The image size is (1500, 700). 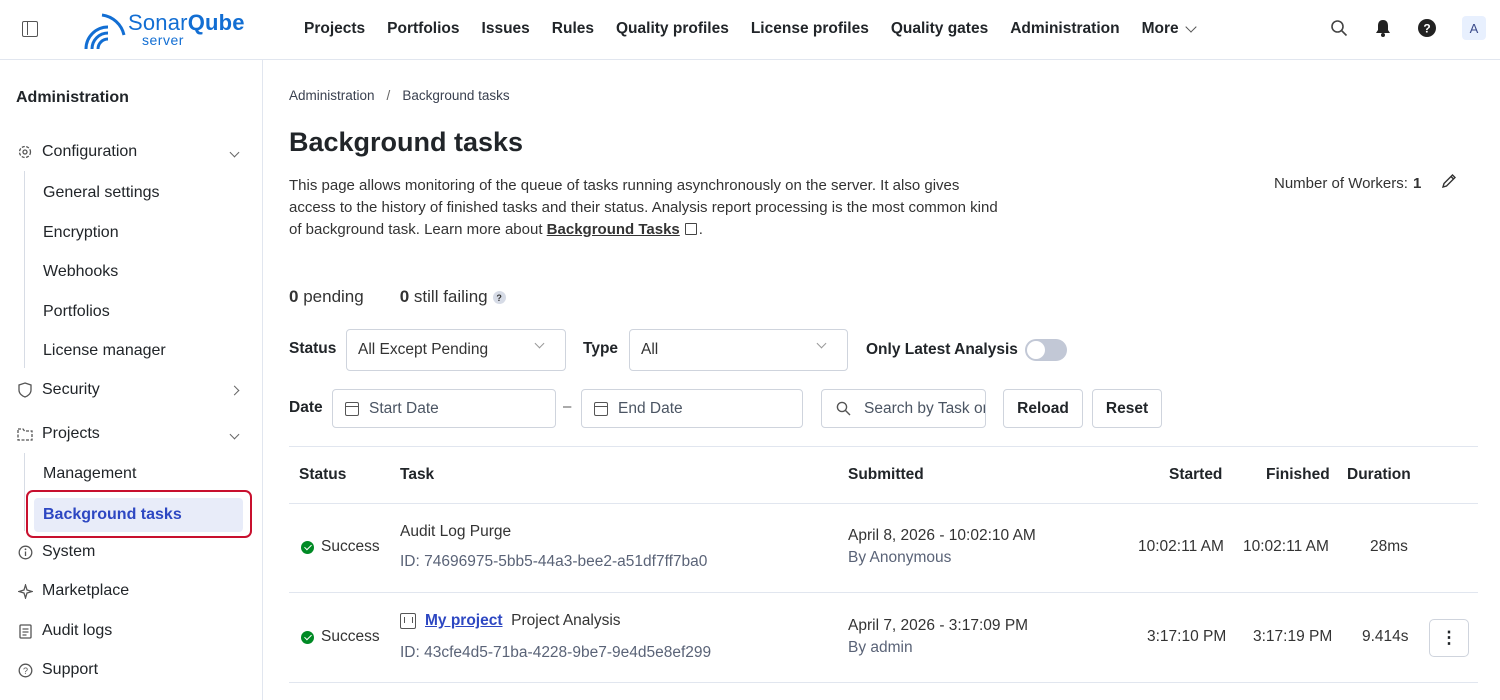 I want to click on sidebar-item-label: Configuration, so click(x=90, y=151).